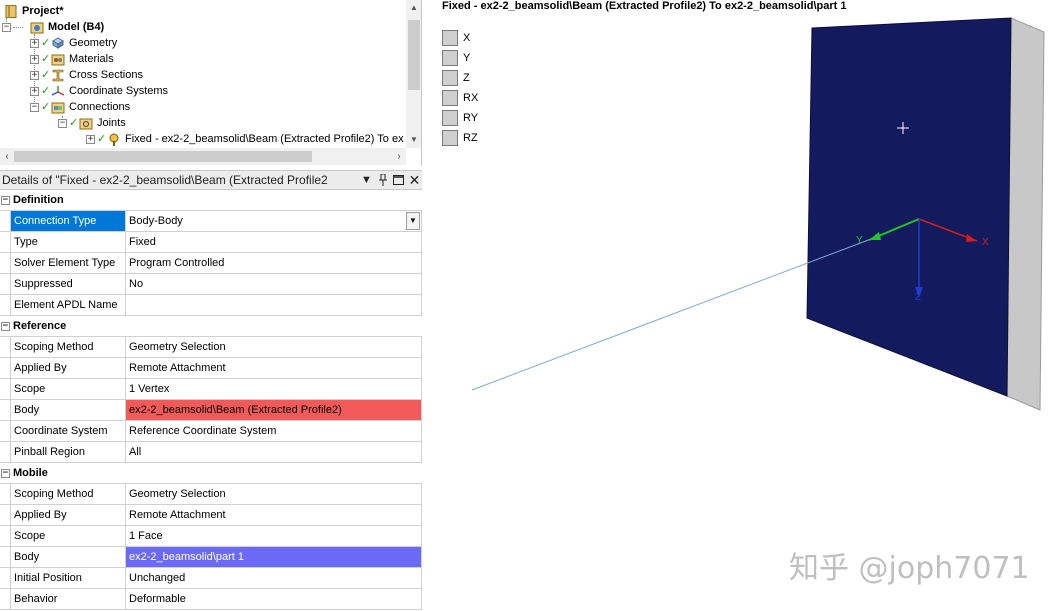 This screenshot has width=1059, height=611. What do you see at coordinates (68, 305) in the screenshot?
I see `property-name: Element APDL Name` at bounding box center [68, 305].